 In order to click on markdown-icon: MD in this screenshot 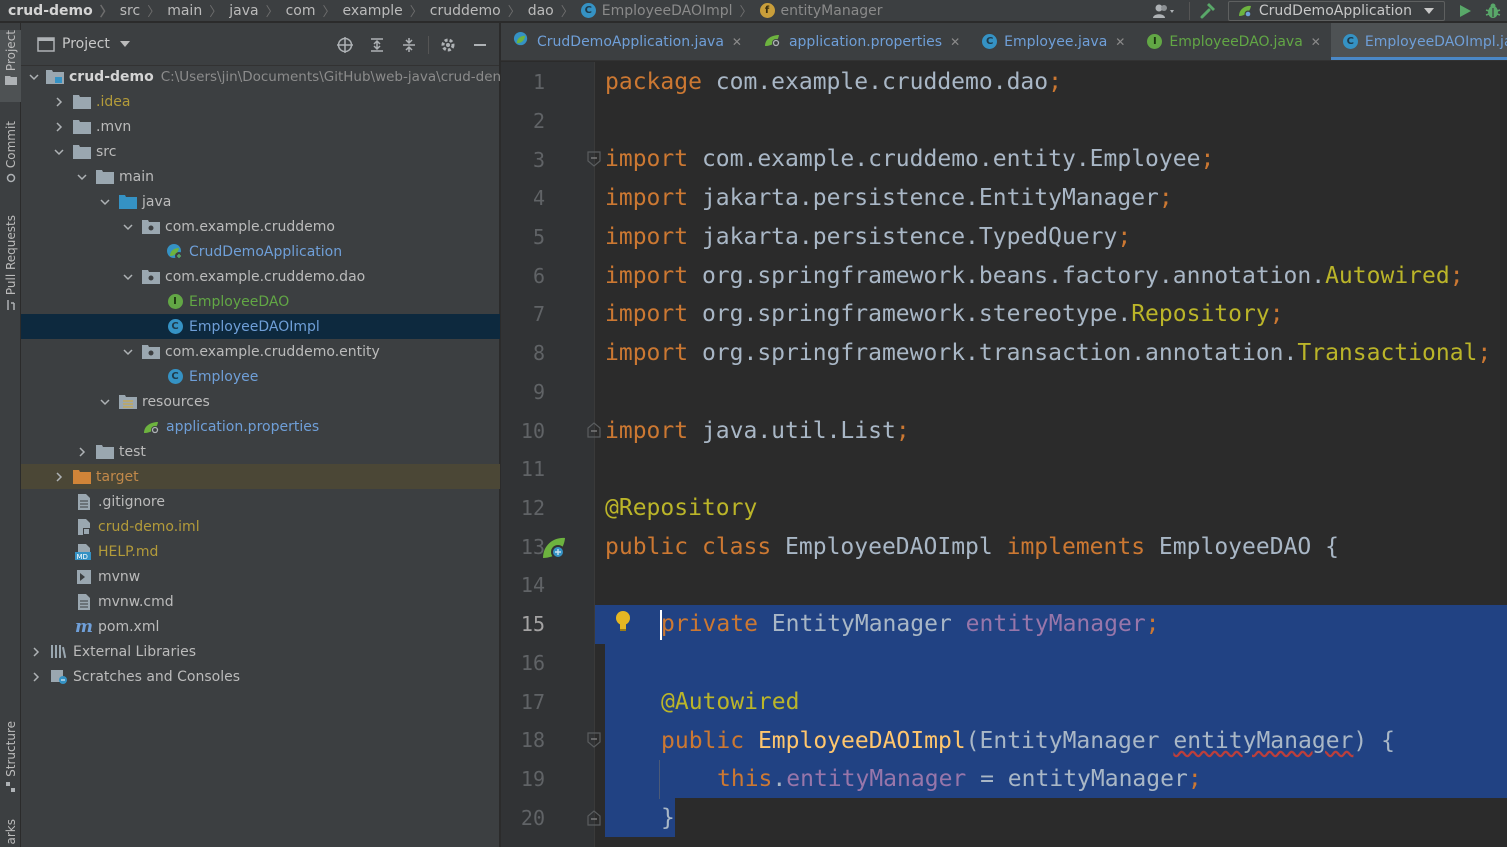, I will do `click(84, 551)`.